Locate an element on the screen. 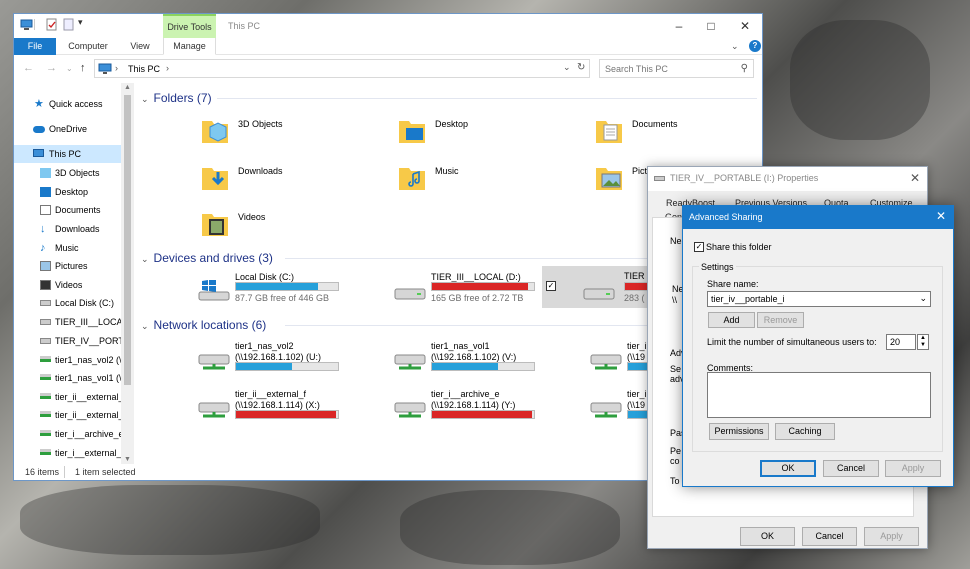 This screenshot has width=970, height=569. share-name-select: tier_iv__portable_i ⌄ is located at coordinates (819, 299).